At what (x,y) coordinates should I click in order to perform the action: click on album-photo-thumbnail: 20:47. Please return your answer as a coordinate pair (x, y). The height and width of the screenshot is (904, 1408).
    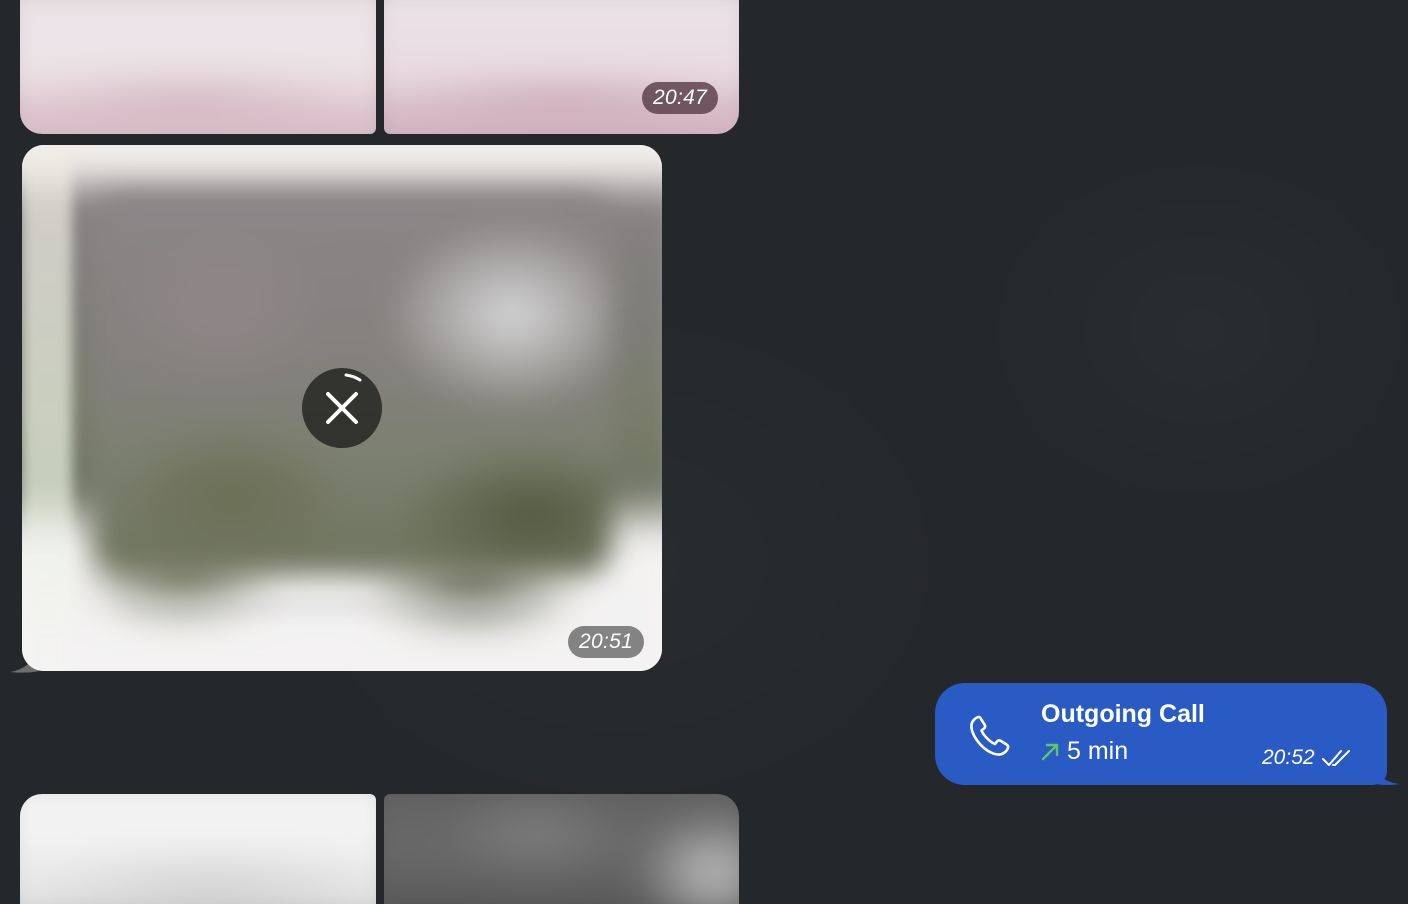
    Looking at the image, I should click on (561, 67).